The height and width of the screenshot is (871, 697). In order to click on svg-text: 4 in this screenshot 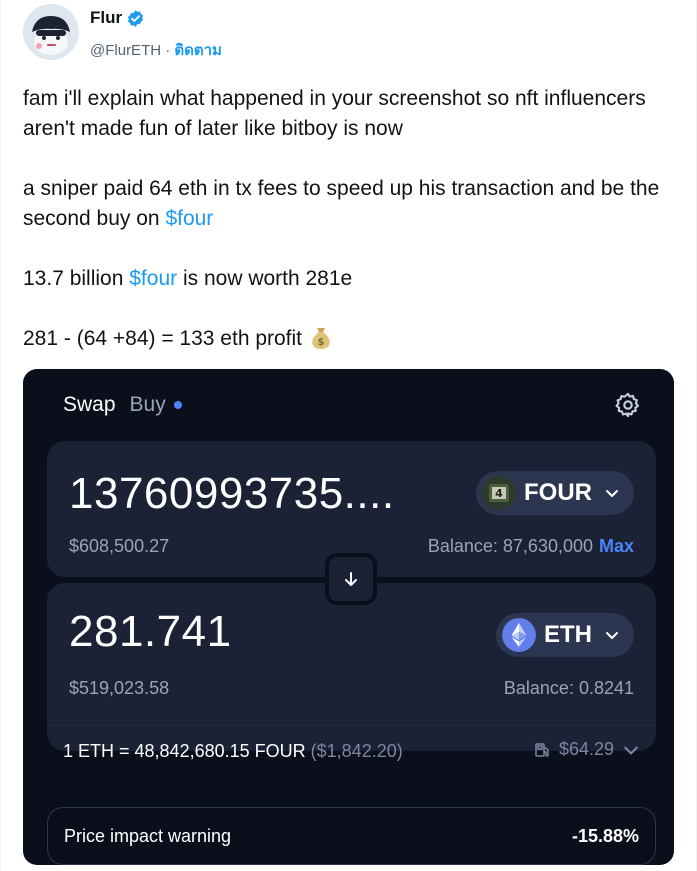, I will do `click(499, 493)`.